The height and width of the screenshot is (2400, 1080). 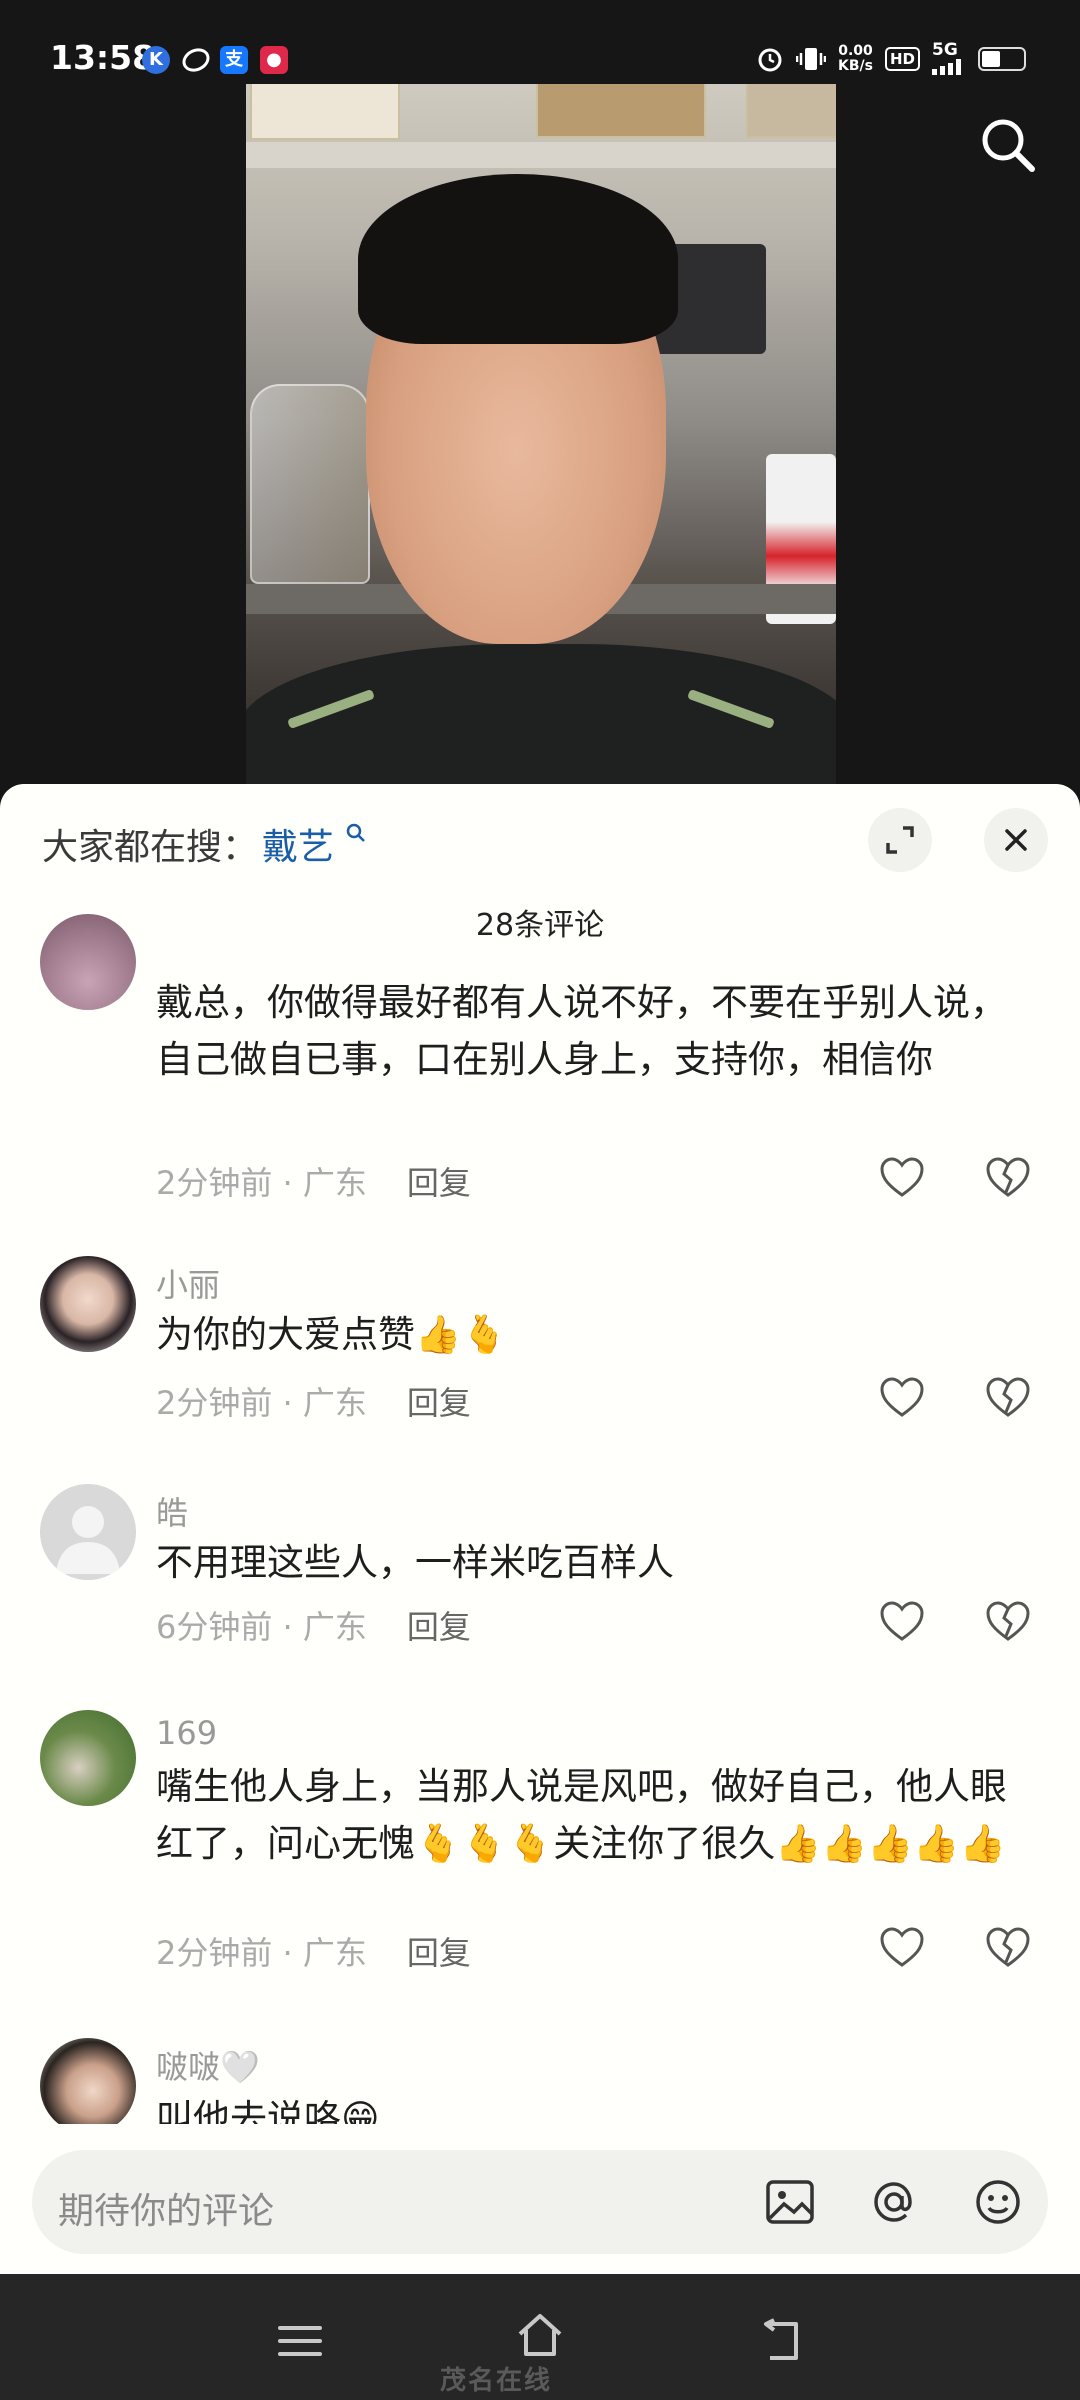 I want to click on comment-input: 期待你的评论, so click(x=540, y=2202).